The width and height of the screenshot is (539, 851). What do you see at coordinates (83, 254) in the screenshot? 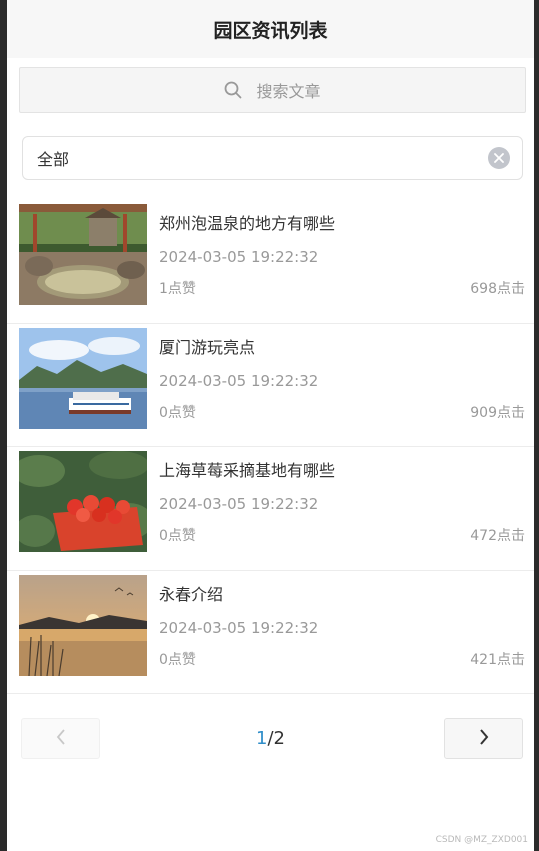
I see `hot-spring-photo` at bounding box center [83, 254].